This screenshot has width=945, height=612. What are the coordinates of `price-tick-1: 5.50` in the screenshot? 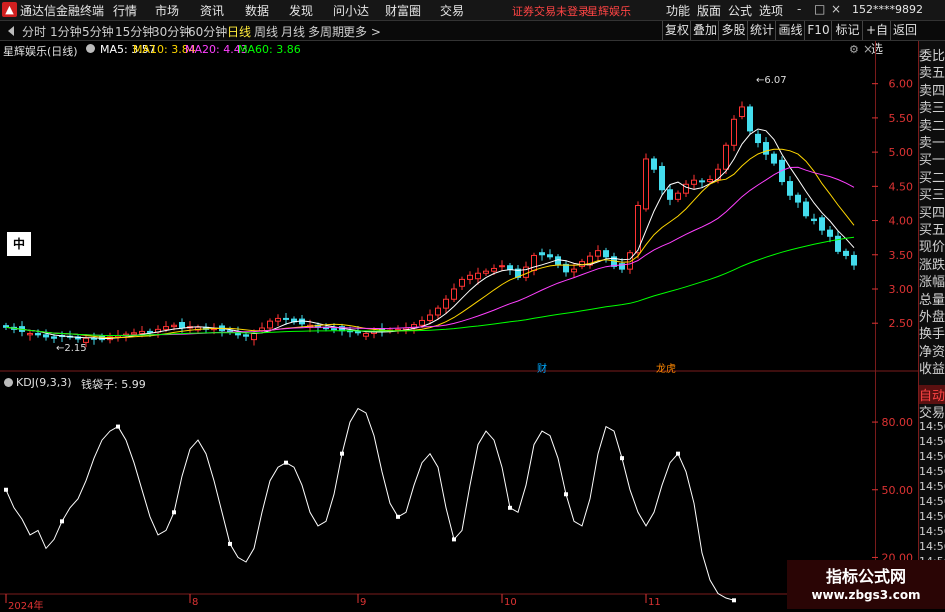 It's located at (901, 118).